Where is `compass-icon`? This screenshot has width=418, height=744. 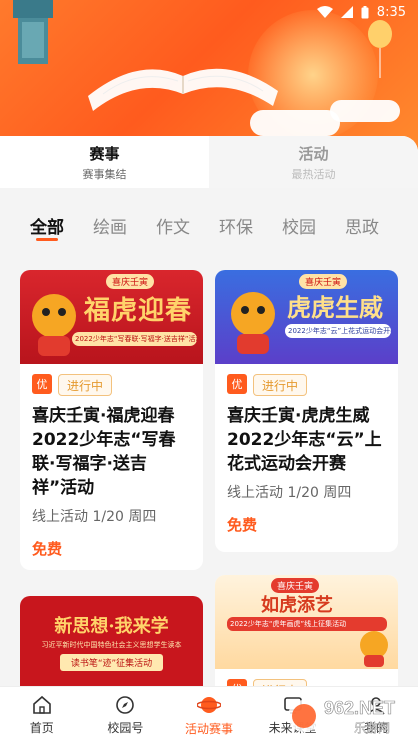
compass-icon is located at coordinates (125, 705).